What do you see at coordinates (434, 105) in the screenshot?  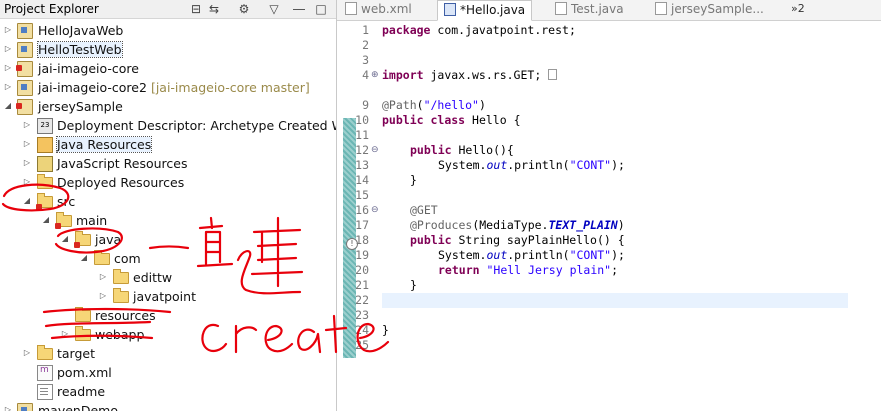 I see `code-line-9: @Path("/hello")` at bounding box center [434, 105].